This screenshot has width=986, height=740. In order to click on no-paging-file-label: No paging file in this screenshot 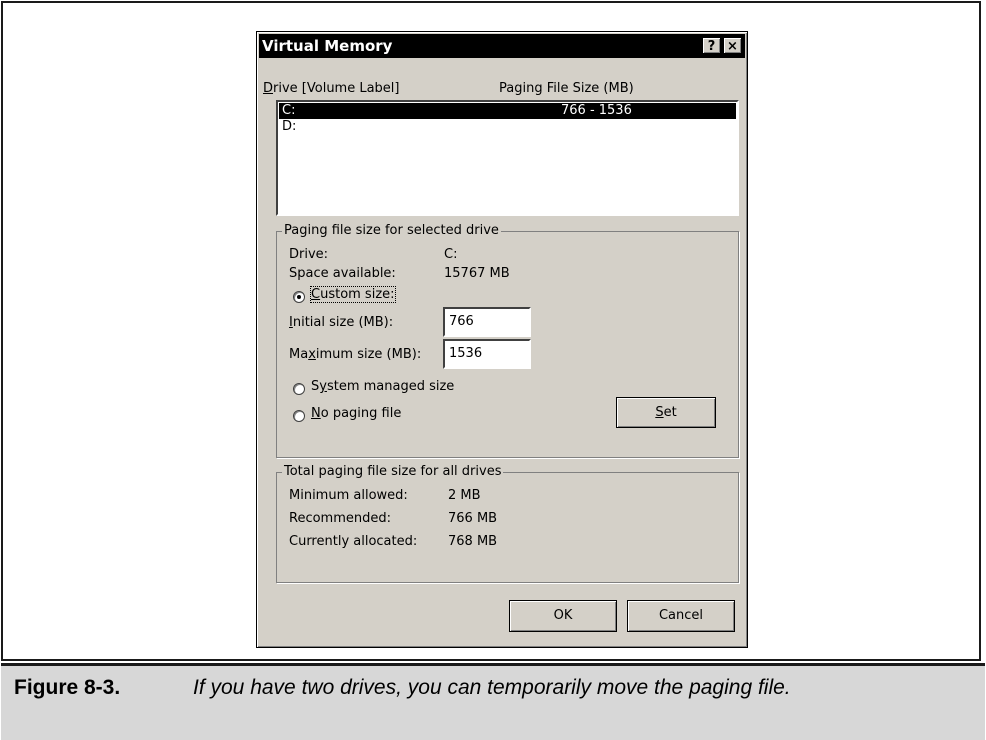, I will do `click(356, 413)`.